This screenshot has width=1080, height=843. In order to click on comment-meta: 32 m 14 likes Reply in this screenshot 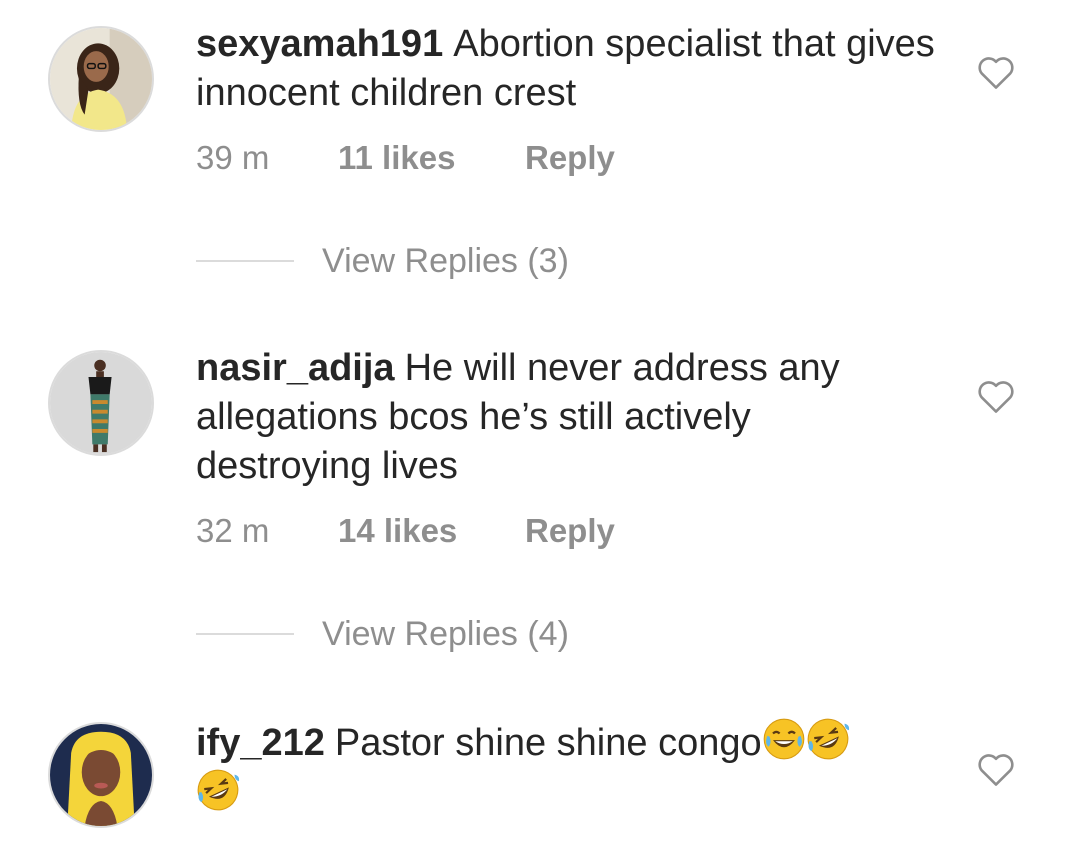, I will do `click(405, 531)`.